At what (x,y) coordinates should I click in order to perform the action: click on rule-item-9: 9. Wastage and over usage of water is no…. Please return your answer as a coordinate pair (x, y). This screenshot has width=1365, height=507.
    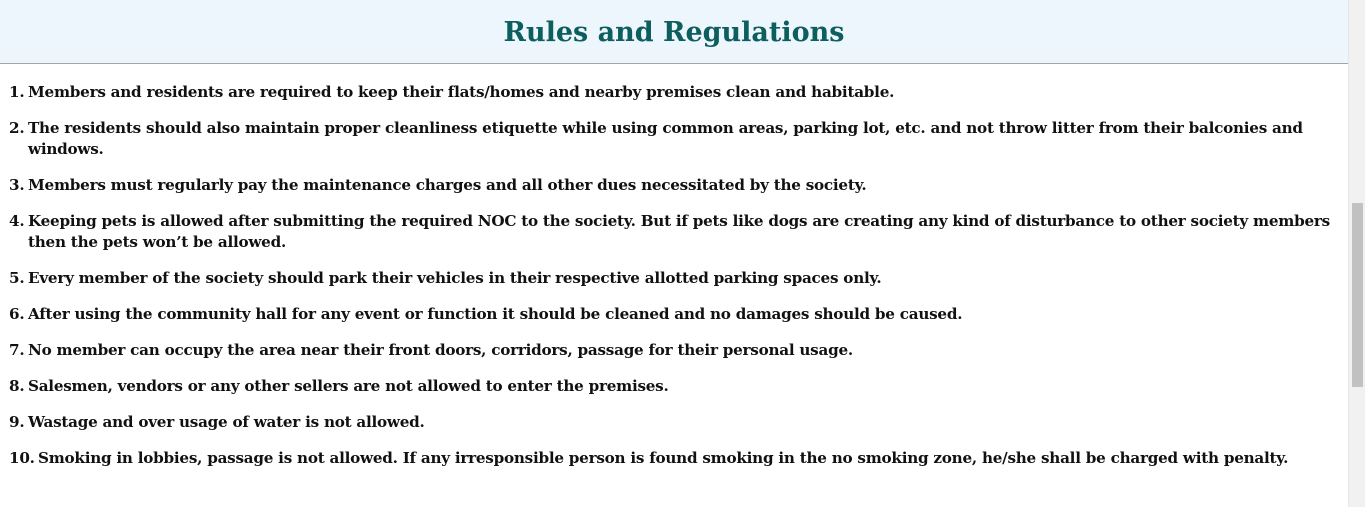
    Looking at the image, I should click on (678, 422).